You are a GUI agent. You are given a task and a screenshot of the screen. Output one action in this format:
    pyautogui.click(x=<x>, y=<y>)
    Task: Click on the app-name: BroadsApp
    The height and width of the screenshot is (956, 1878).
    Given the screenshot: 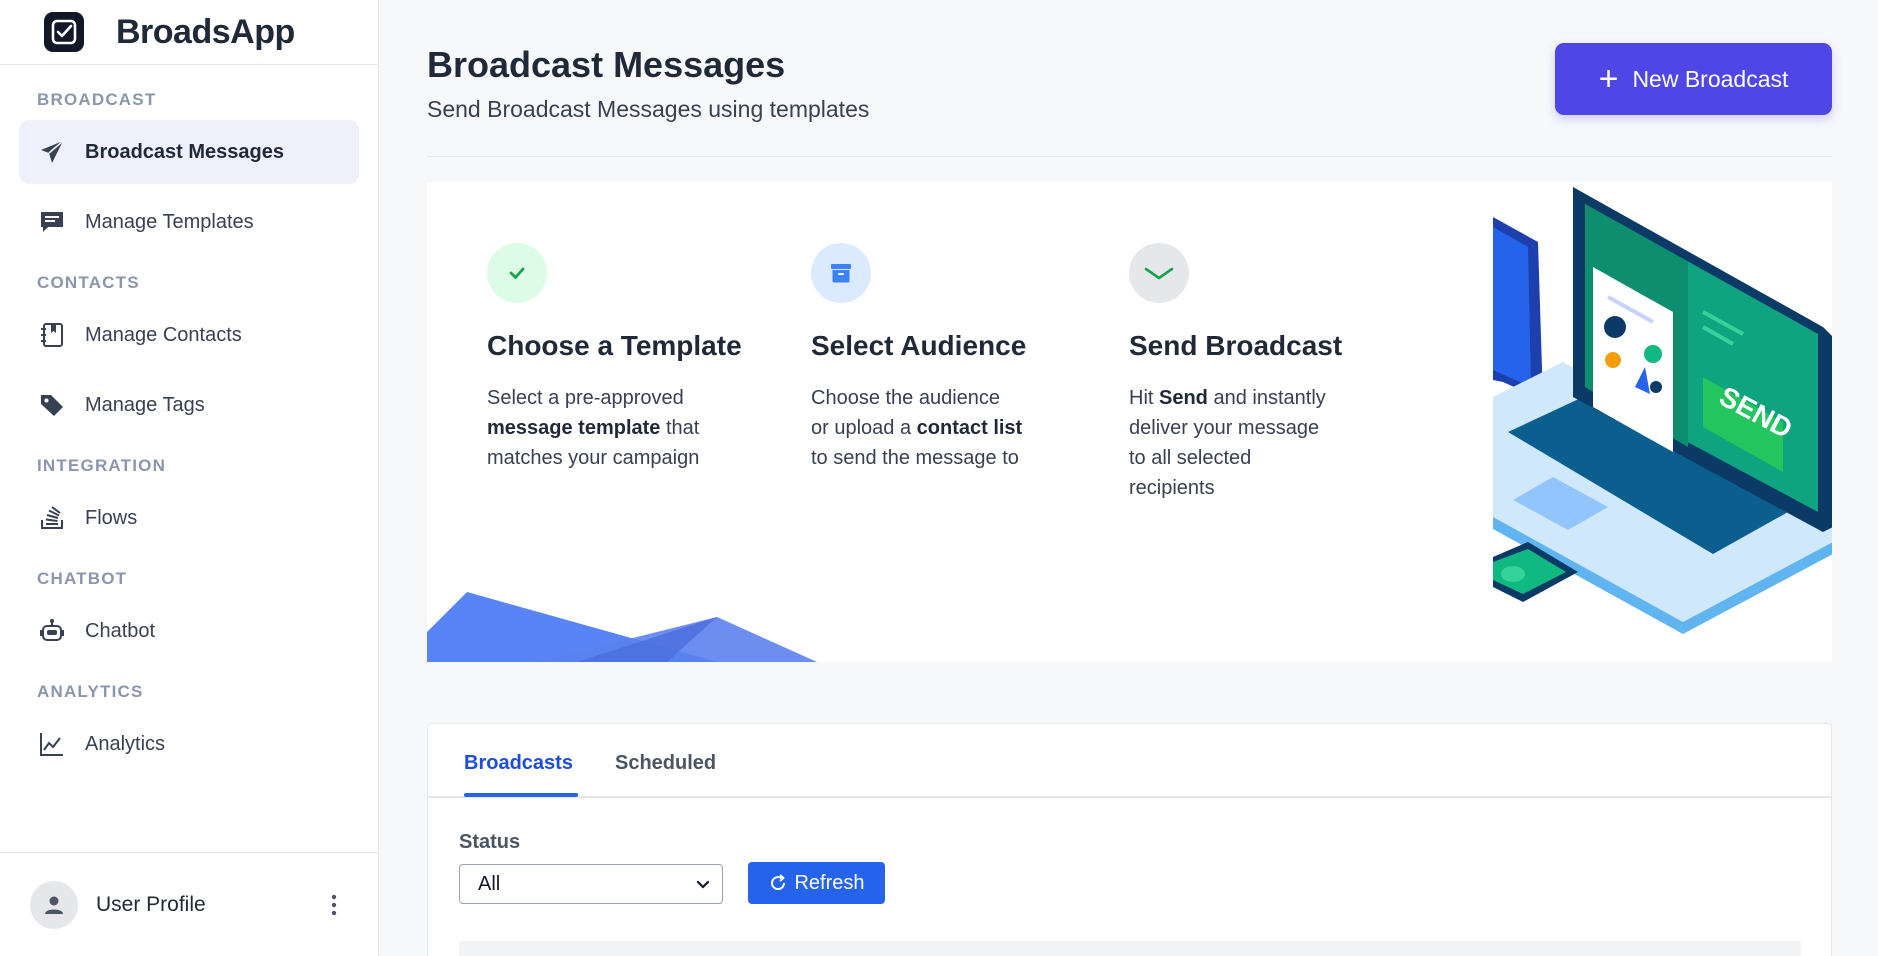 What is the action you would take?
    pyautogui.click(x=205, y=31)
    